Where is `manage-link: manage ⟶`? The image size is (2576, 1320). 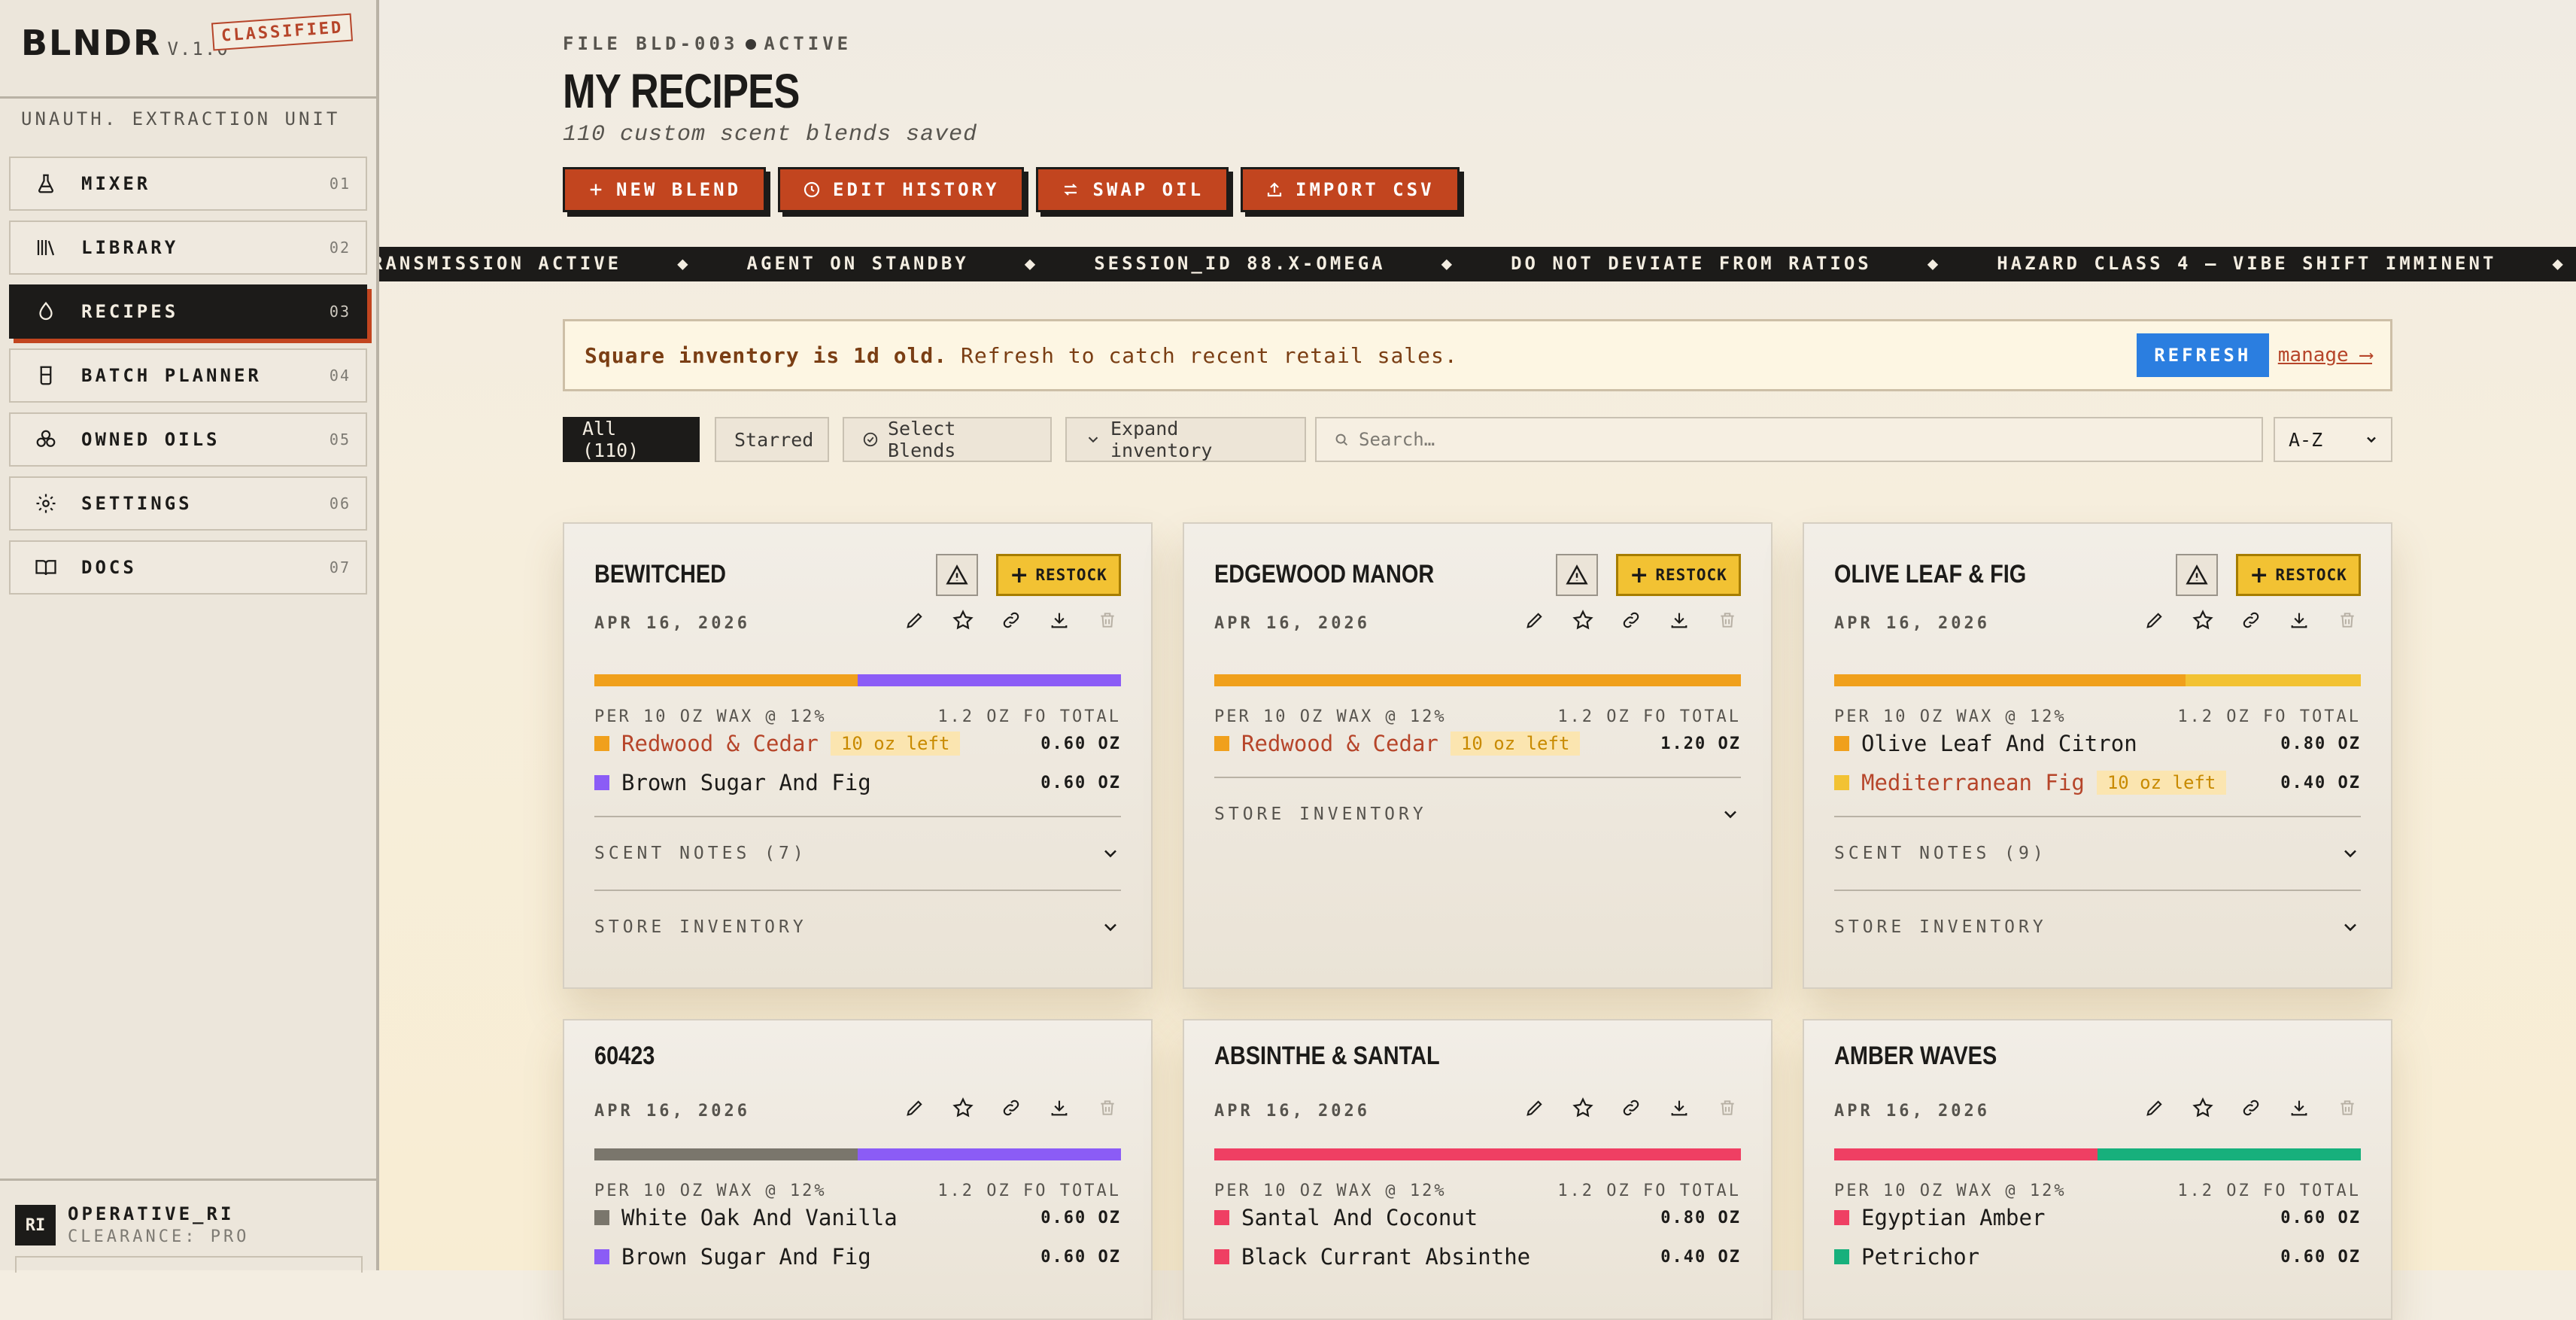
manage-link: manage ⟶ is located at coordinates (2325, 355).